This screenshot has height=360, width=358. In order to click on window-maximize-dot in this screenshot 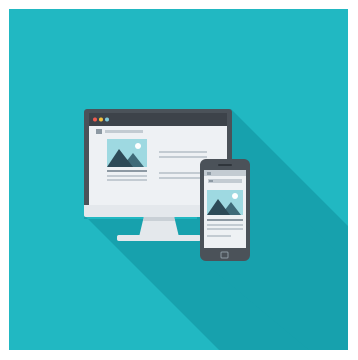, I will do `click(107, 119)`.